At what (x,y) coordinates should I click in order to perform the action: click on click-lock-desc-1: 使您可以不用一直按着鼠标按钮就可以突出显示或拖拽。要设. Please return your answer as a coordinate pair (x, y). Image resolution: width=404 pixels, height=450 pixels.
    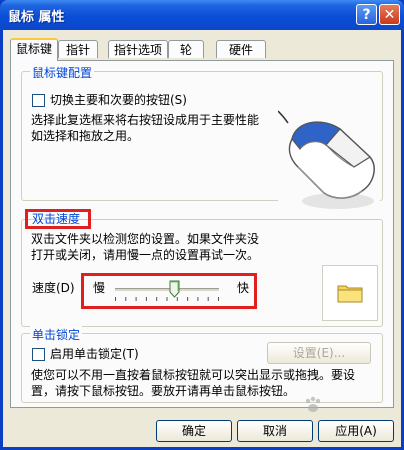
    Looking at the image, I should click on (193, 375).